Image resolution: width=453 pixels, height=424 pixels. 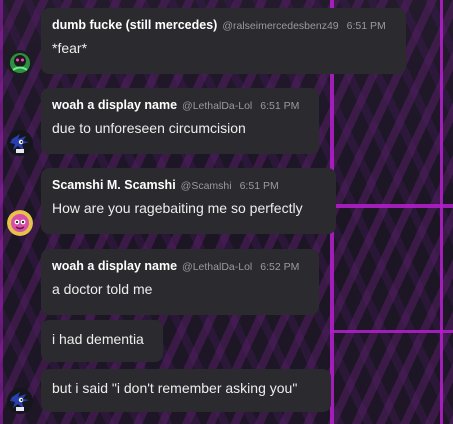 I want to click on message-bubble: i had dementia, so click(x=102, y=341).